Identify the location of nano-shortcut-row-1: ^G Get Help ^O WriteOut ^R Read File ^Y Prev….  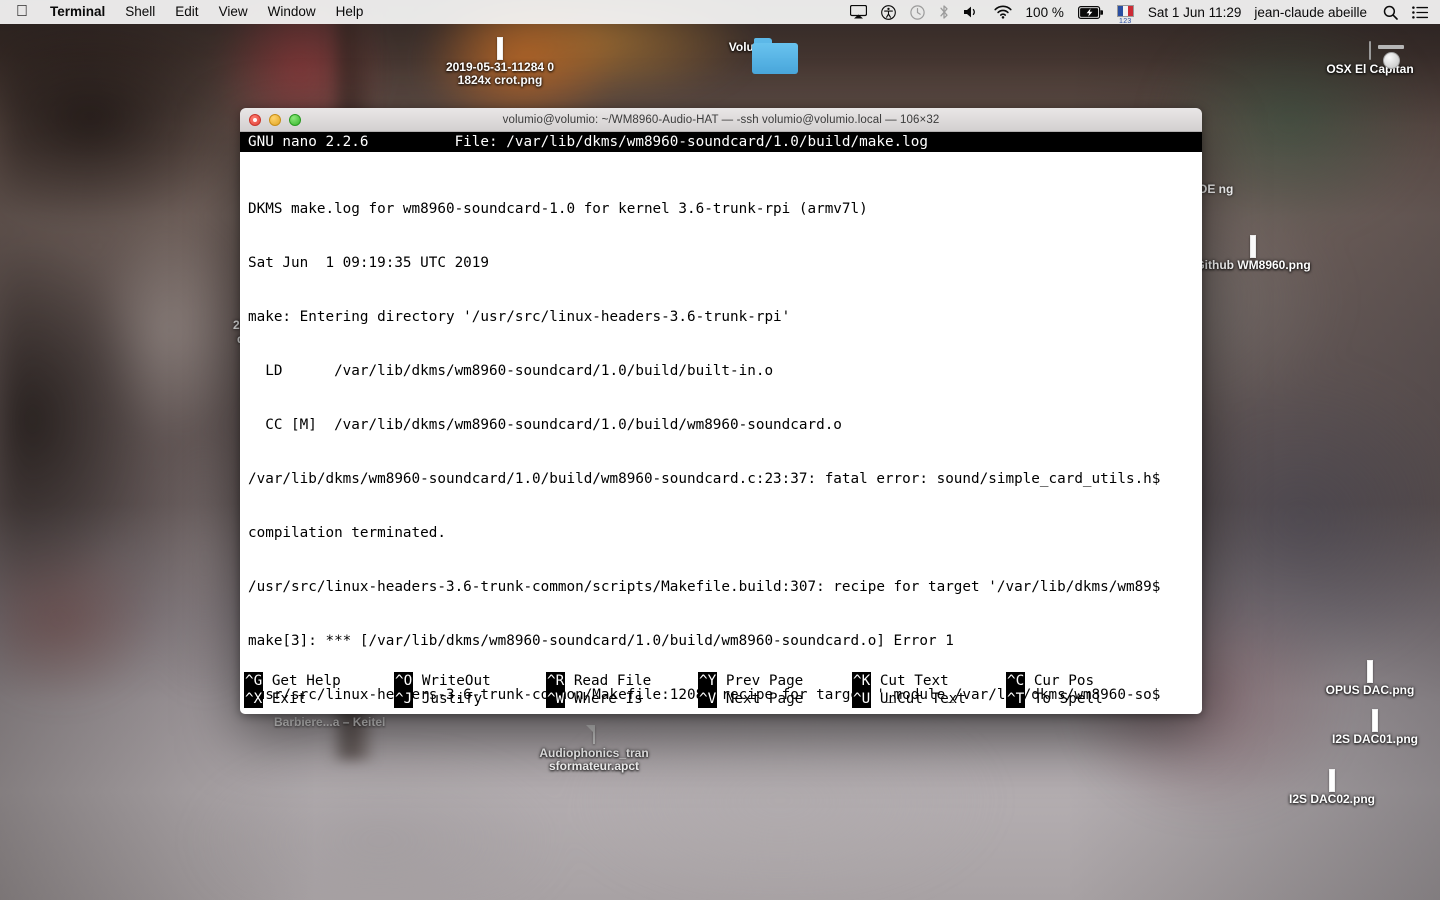
(723, 681).